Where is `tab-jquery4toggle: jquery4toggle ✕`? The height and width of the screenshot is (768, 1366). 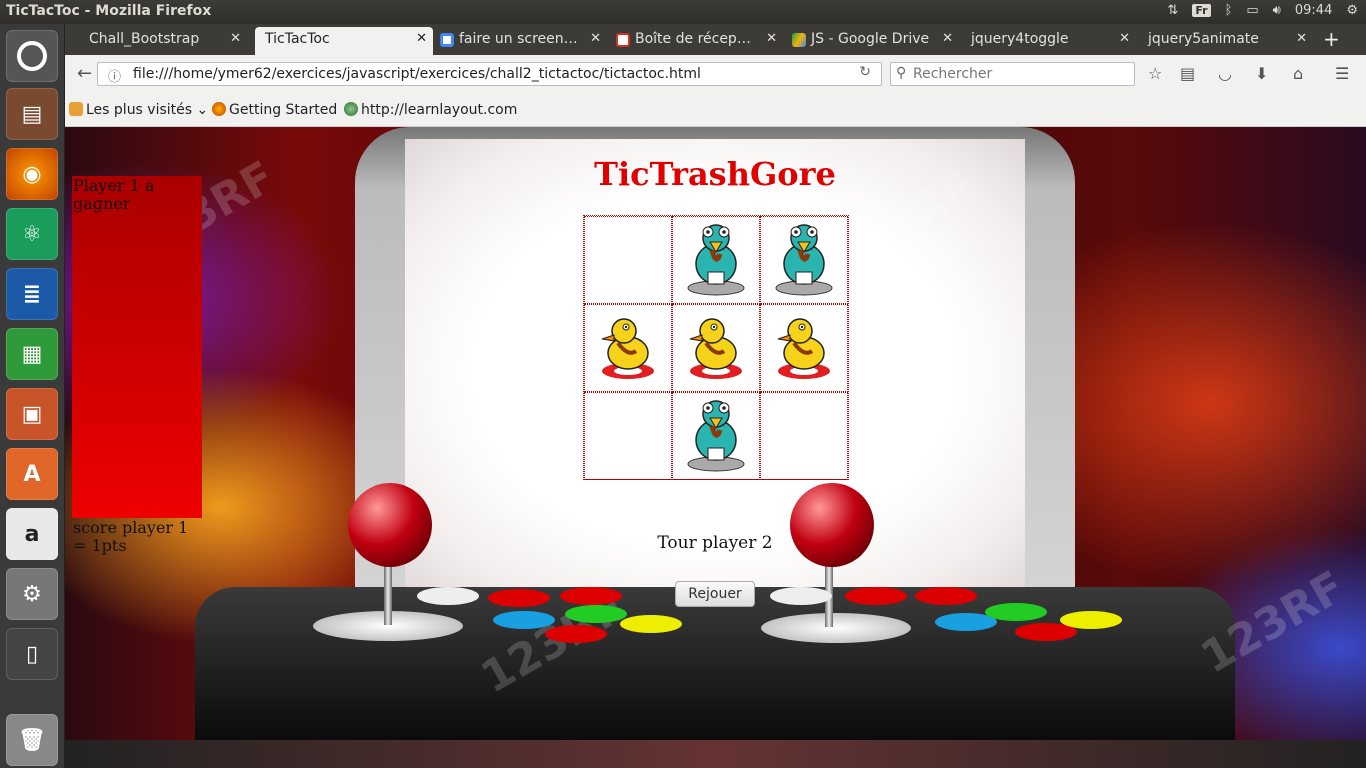 tab-jquery4toggle: jquery4toggle ✕ is located at coordinates (1048, 41).